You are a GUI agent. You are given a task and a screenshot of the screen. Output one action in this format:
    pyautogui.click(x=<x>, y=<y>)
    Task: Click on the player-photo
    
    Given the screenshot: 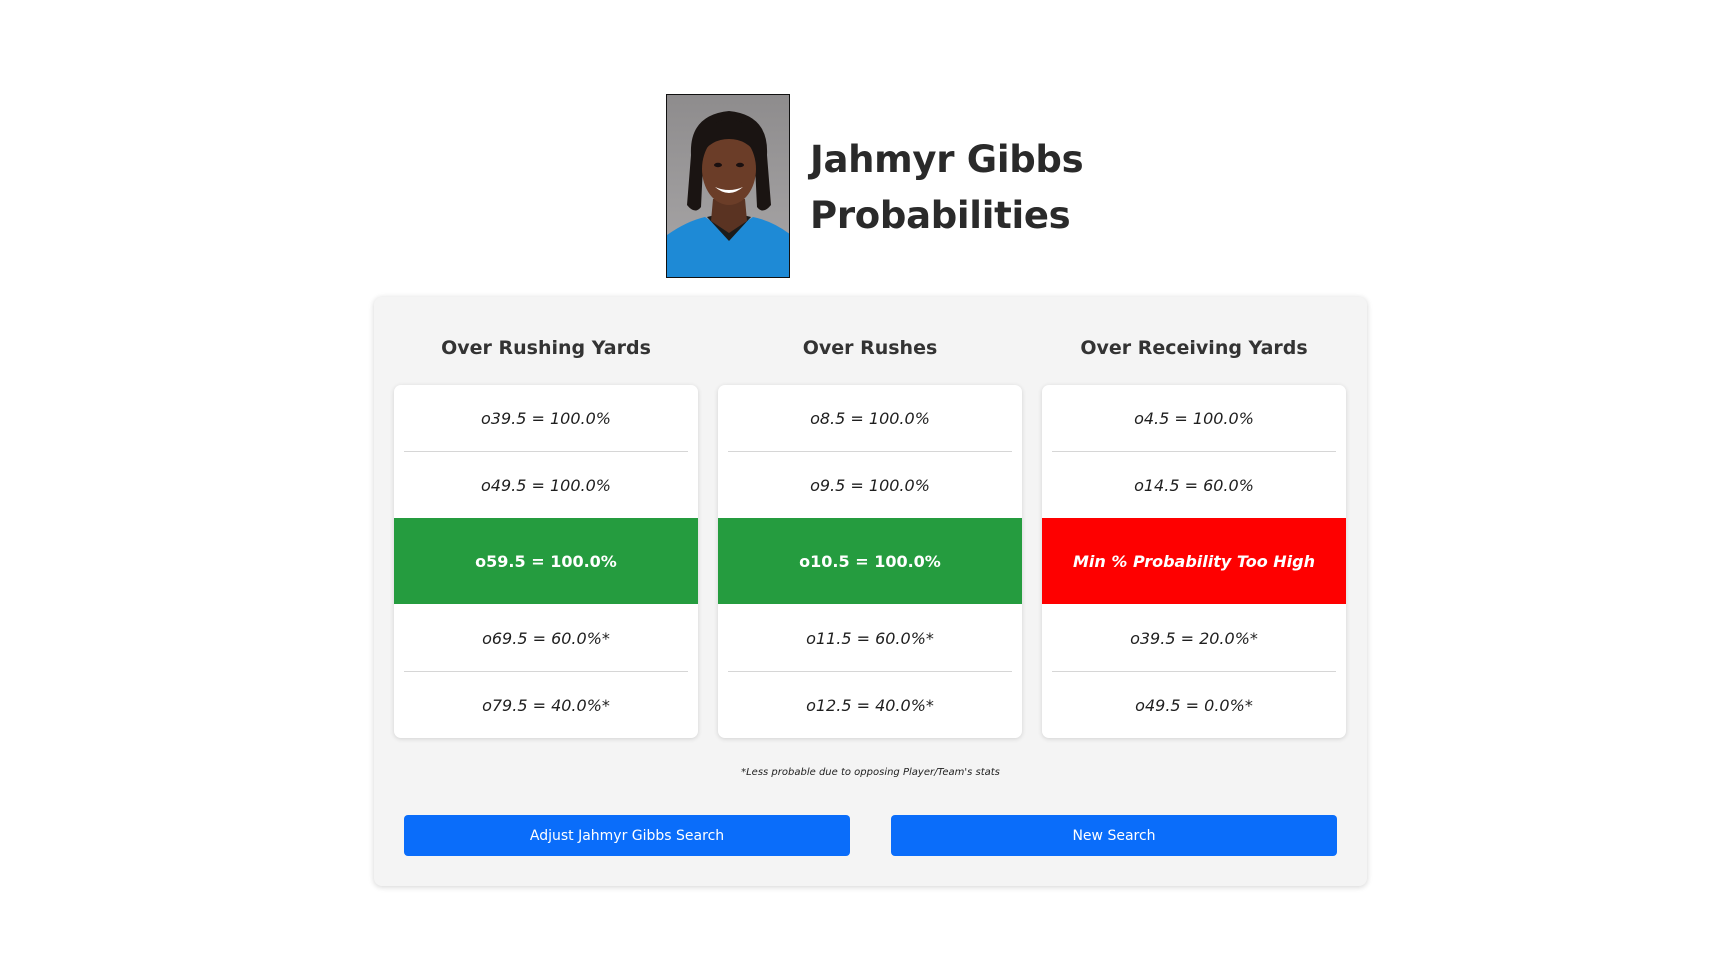 What is the action you would take?
    pyautogui.click(x=728, y=186)
    